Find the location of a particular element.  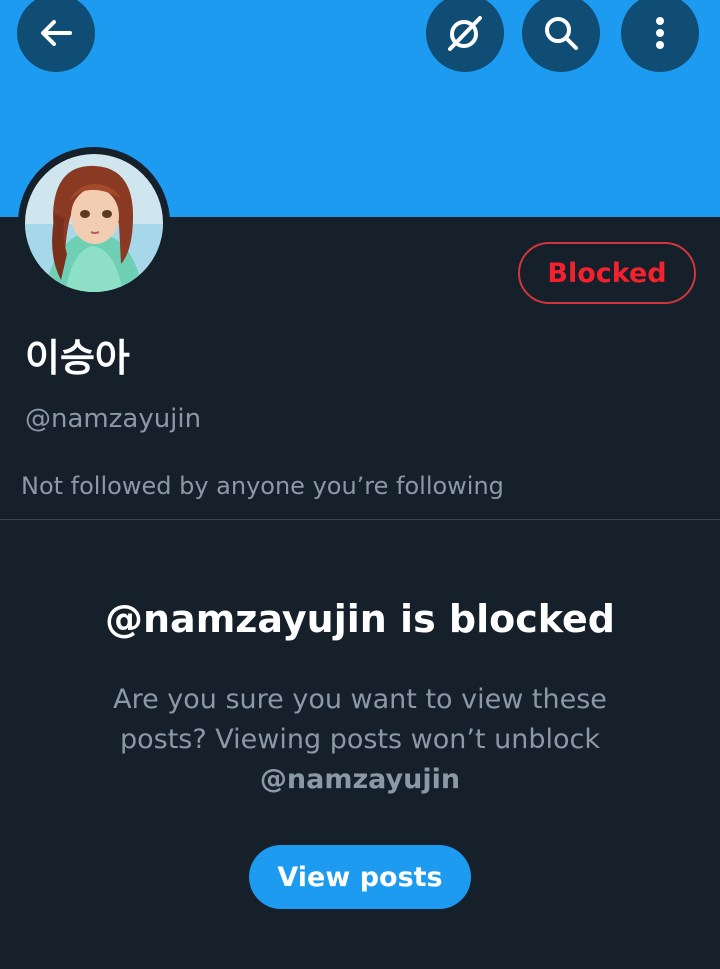

arrow-left-icon is located at coordinates (56, 33).